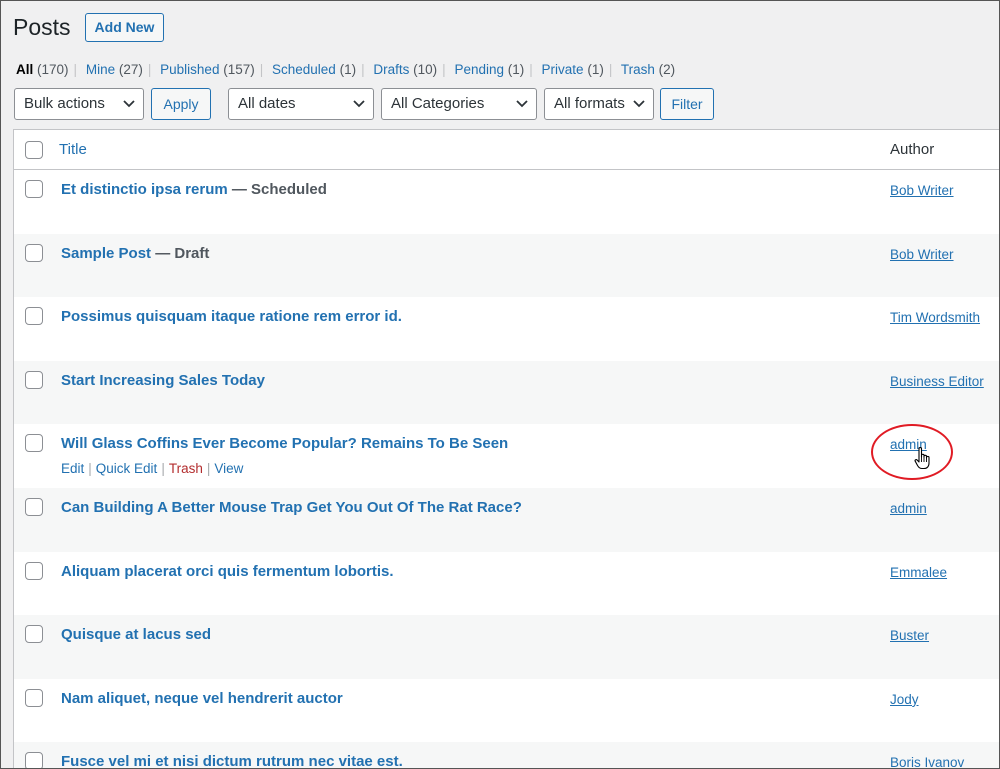 This screenshot has height=769, width=1000. What do you see at coordinates (127, 468) in the screenshot?
I see `quick-edit-link: Quick Edit` at bounding box center [127, 468].